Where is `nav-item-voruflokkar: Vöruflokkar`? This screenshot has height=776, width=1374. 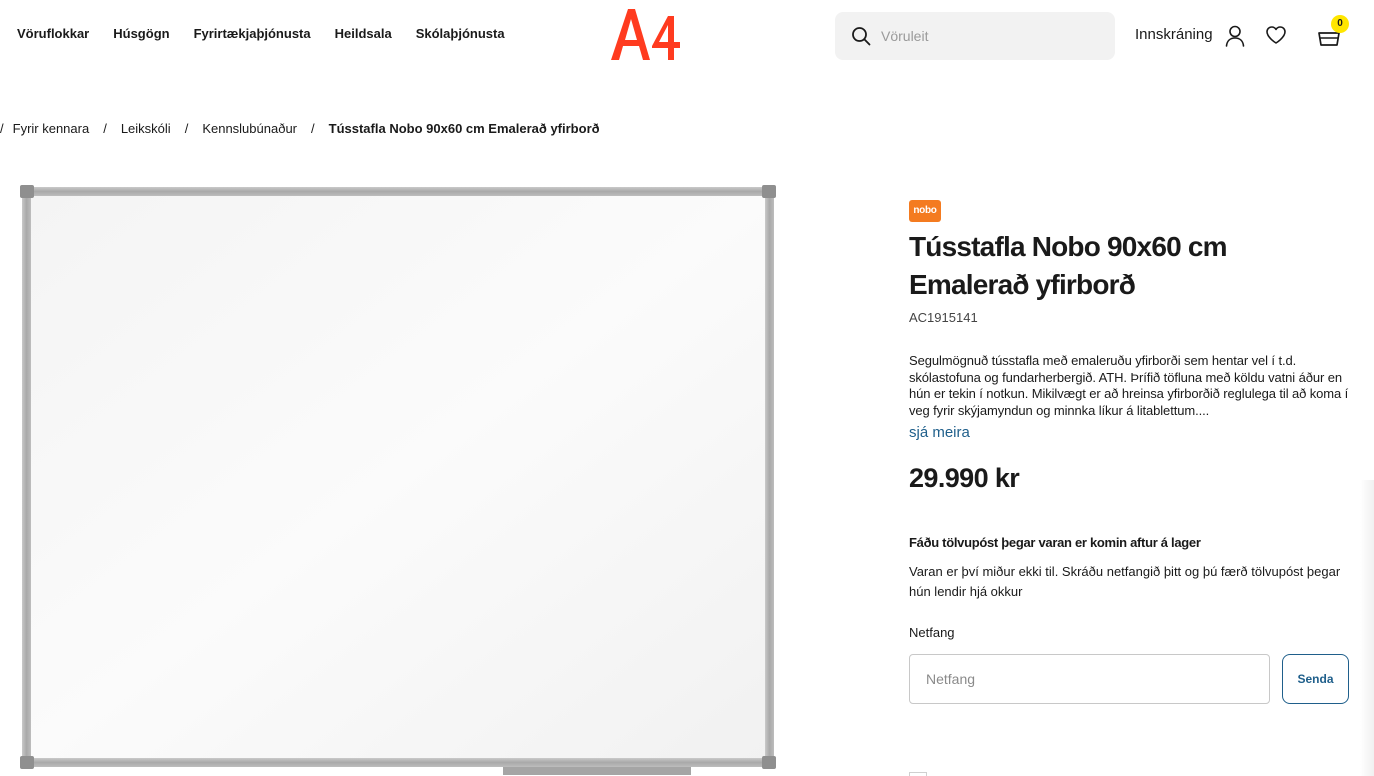
nav-item-voruflokkar: Vöruflokkar is located at coordinates (53, 33).